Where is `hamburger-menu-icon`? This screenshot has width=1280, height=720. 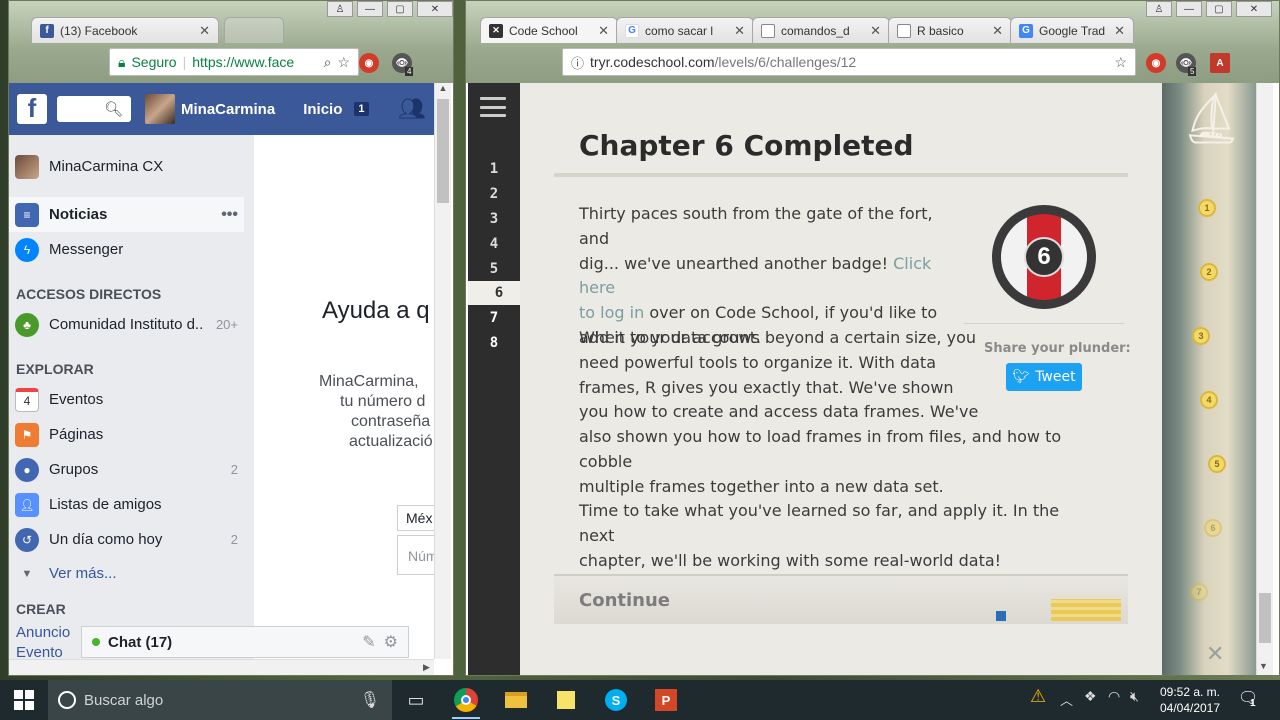 hamburger-menu-icon is located at coordinates (493, 107).